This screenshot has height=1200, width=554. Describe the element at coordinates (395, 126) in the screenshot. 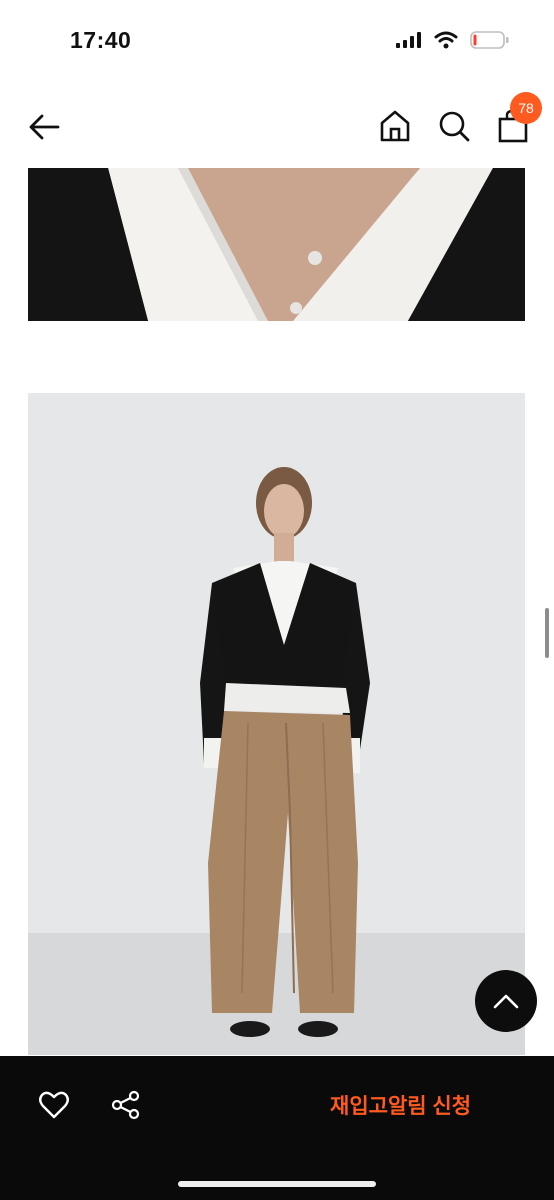

I see `home-icon` at that location.